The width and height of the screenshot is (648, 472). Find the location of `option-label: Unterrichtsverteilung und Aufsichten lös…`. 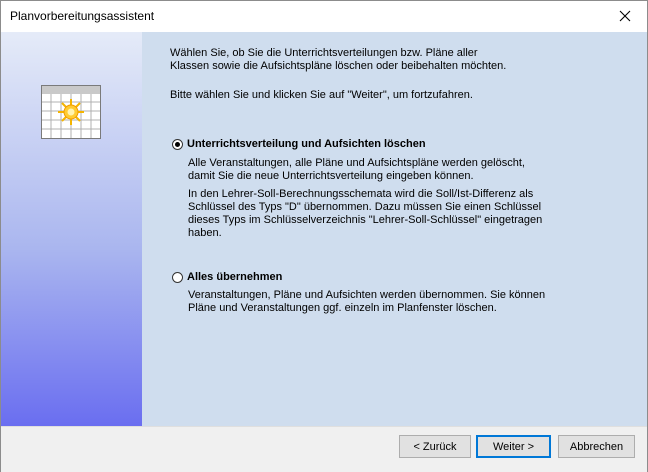

option-label: Unterrichtsverteilung und Aufsichten lös… is located at coordinates (306, 144).